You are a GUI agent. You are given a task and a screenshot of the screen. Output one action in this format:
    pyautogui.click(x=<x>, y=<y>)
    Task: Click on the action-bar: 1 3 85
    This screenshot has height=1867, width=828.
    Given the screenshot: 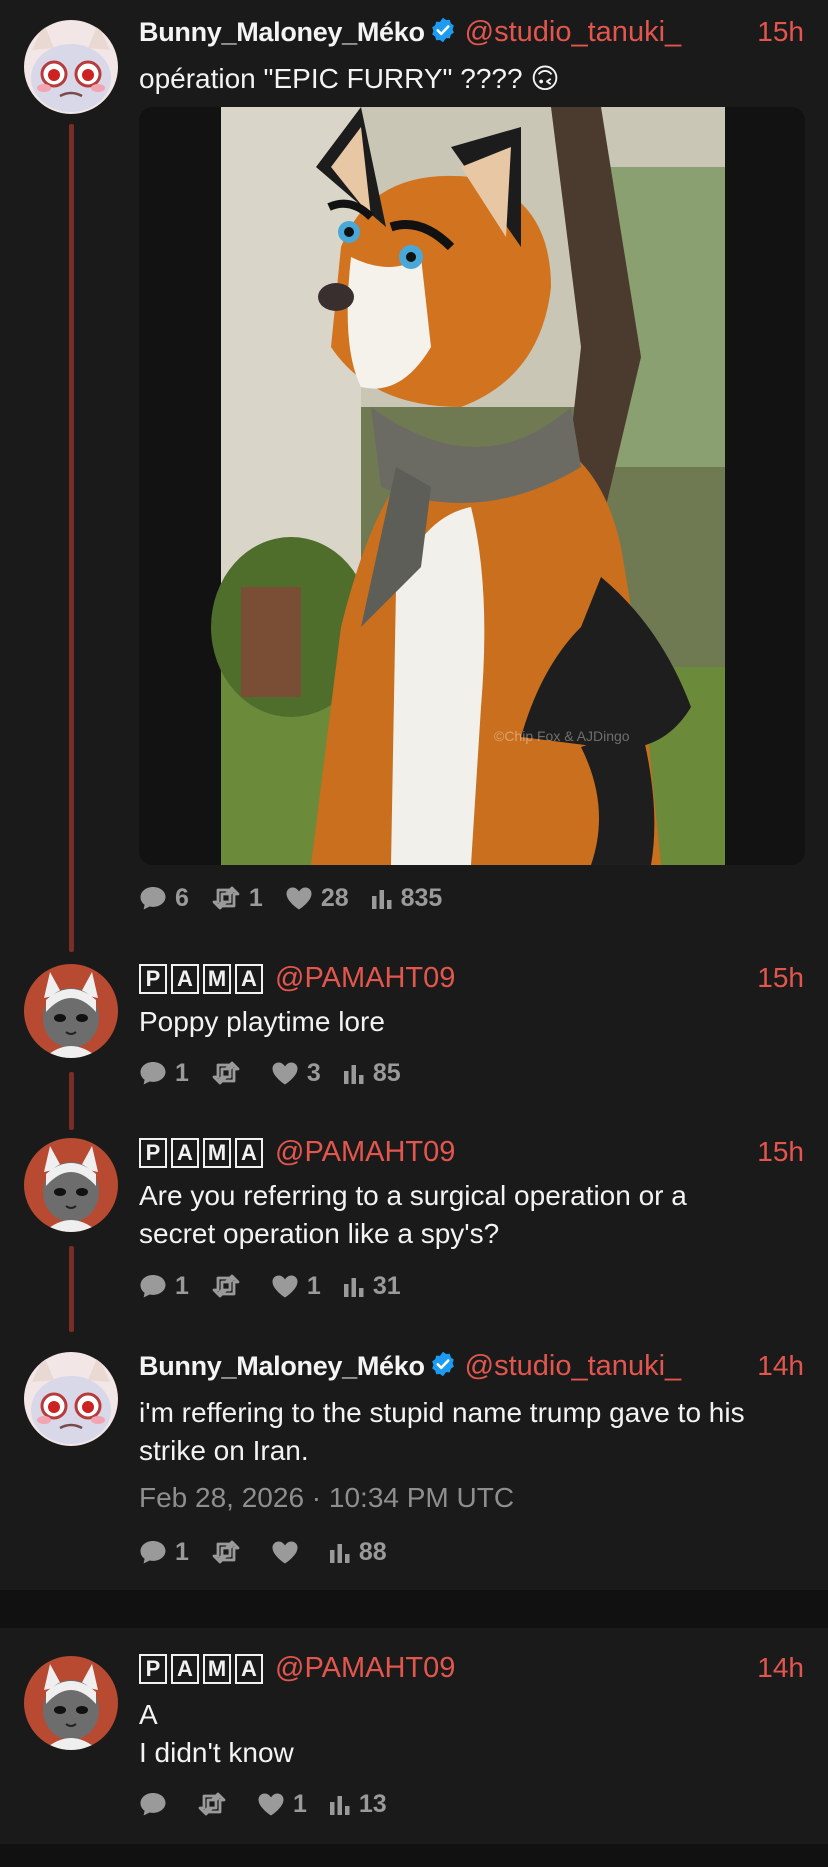 What is the action you would take?
    pyautogui.click(x=281, y=1073)
    